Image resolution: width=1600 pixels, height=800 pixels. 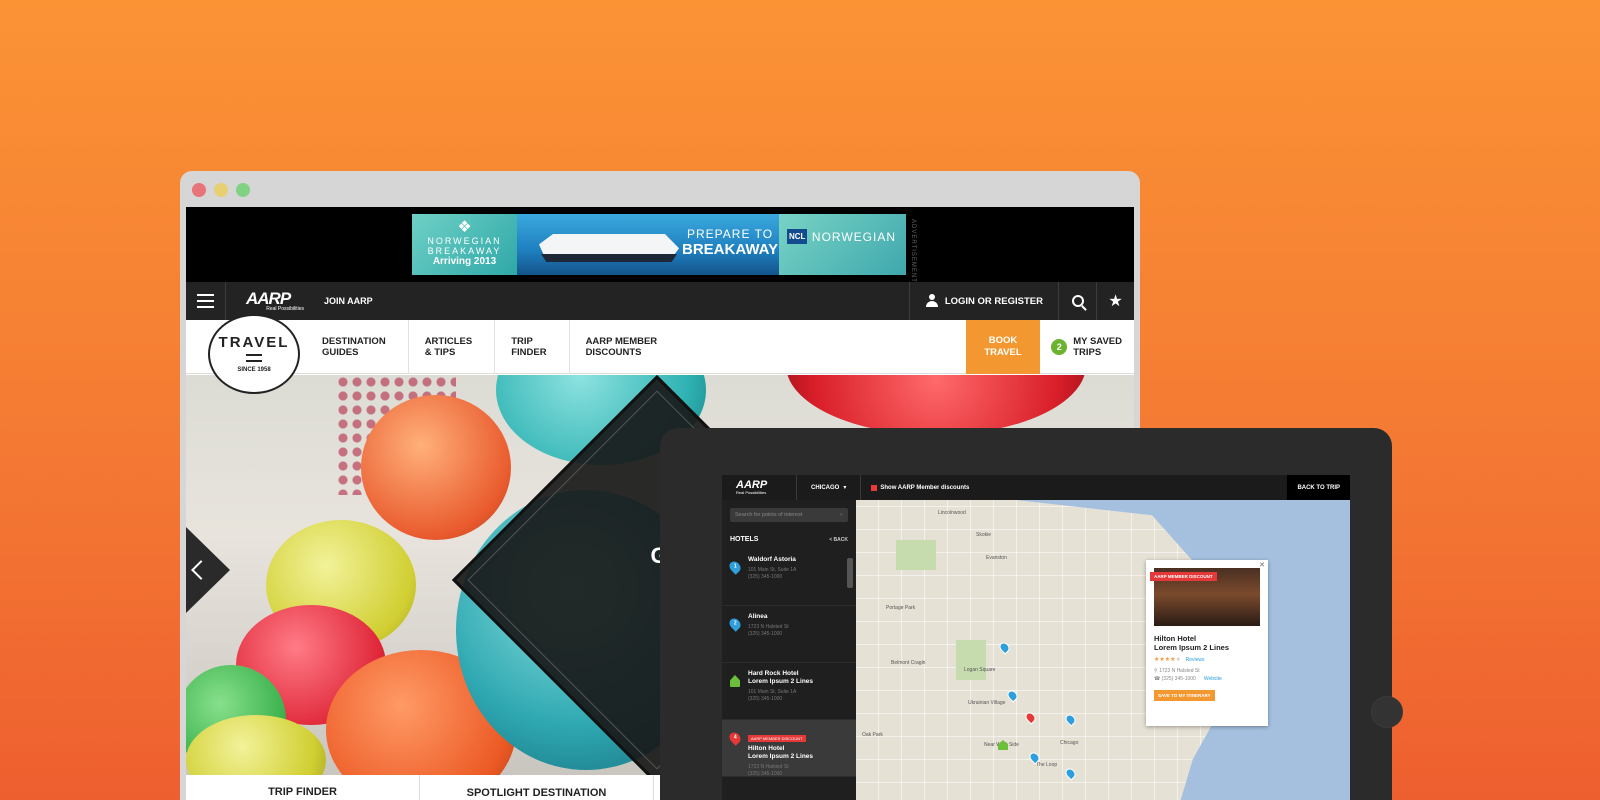 I want to click on popup-phone: (325) 345-1000, so click(x=1178, y=679).